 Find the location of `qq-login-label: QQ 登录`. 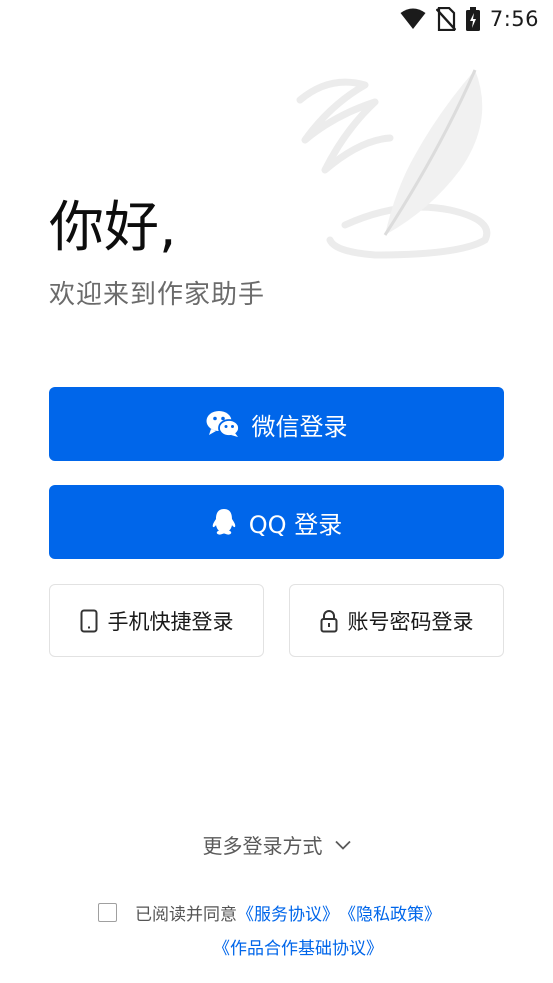

qq-login-label: QQ 登录 is located at coordinates (295, 524).